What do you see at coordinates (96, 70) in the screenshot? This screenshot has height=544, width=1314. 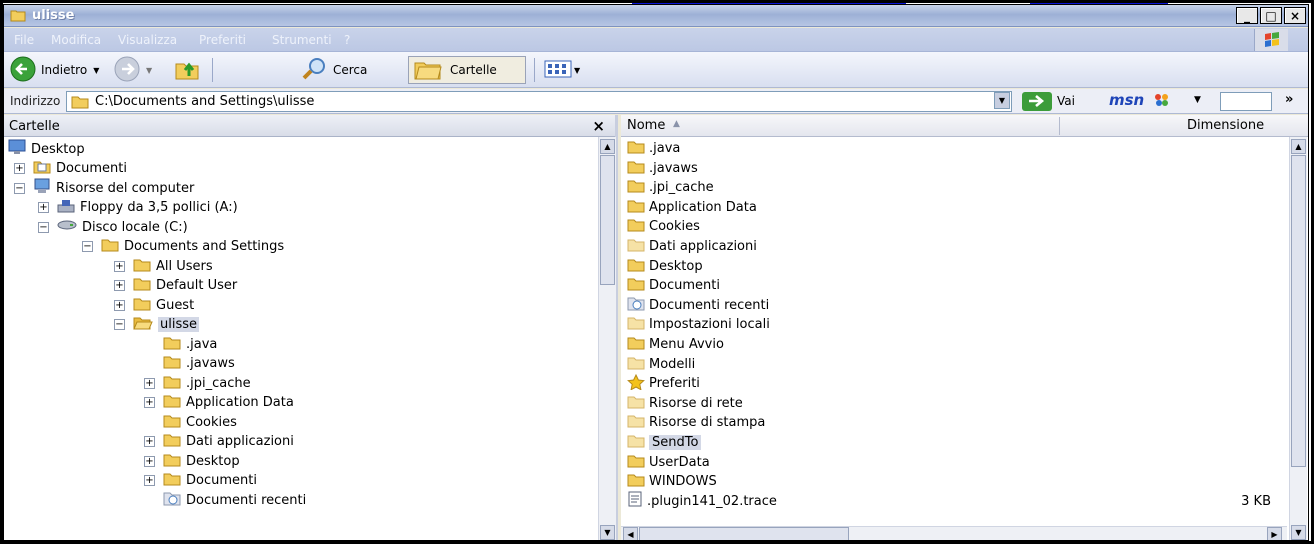 I see `back-dropdown-icon: ▼` at bounding box center [96, 70].